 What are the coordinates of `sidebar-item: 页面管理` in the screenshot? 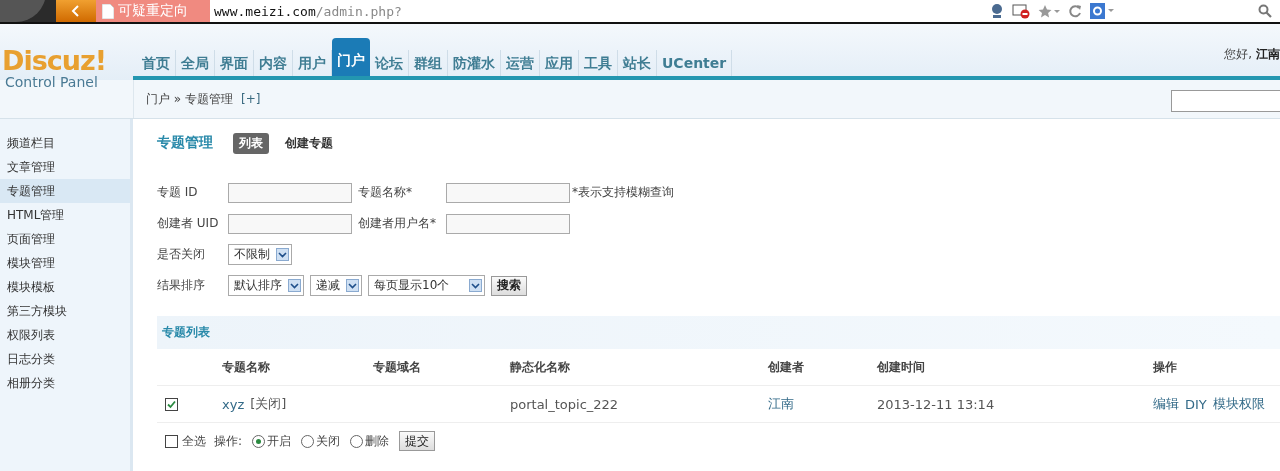 It's located at (65, 239).